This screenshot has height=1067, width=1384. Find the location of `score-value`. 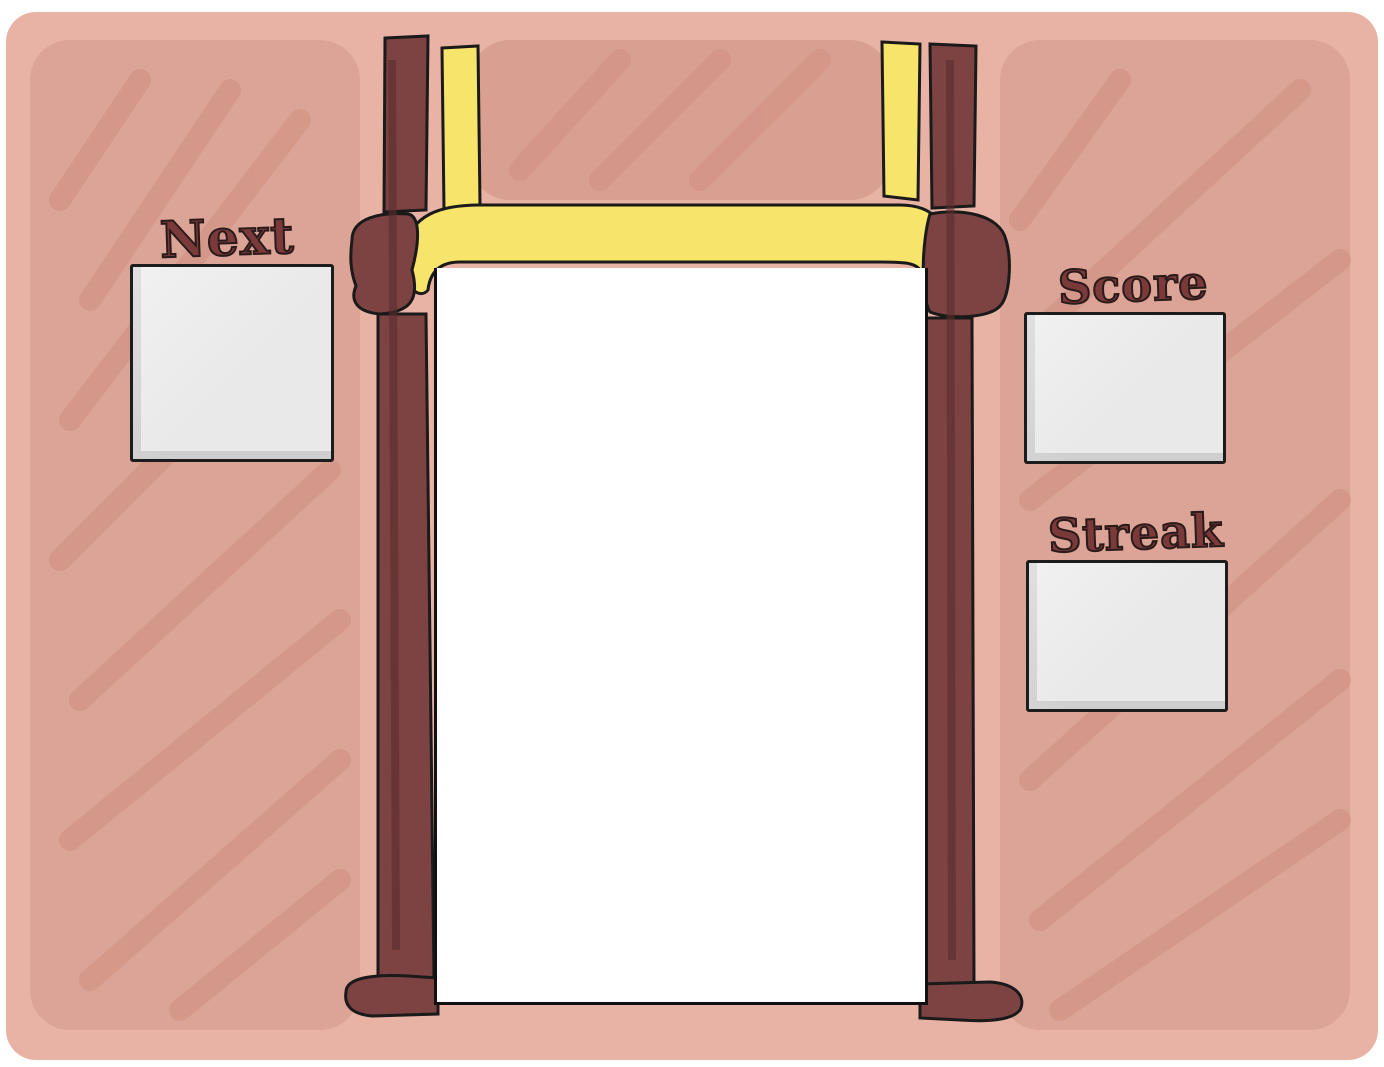

score-value is located at coordinates (1125, 388).